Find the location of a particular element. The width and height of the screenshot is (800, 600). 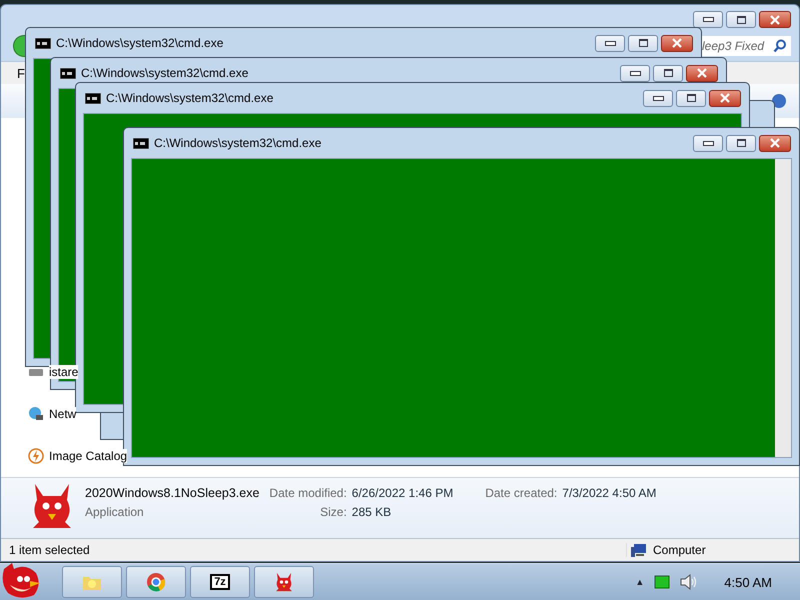

speaker-icon is located at coordinates (689, 582).